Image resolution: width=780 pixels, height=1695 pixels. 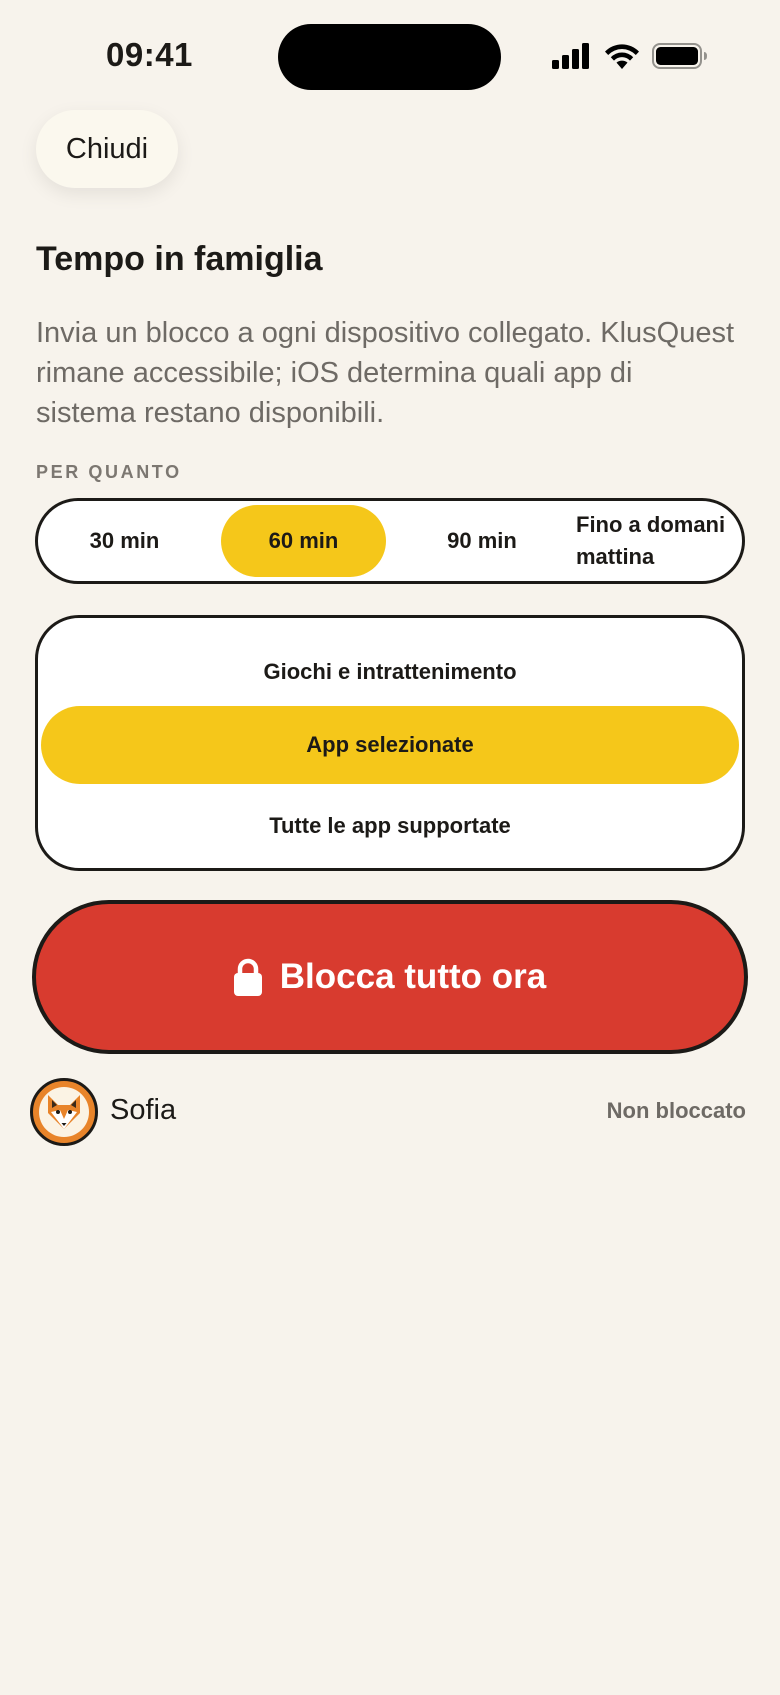 What do you see at coordinates (413, 976) in the screenshot?
I see `block-all-label: Blocca tutto ora` at bounding box center [413, 976].